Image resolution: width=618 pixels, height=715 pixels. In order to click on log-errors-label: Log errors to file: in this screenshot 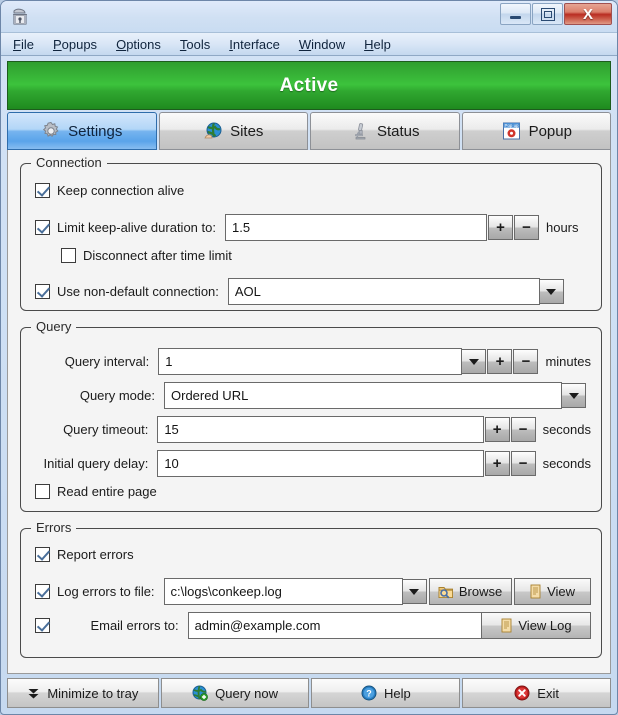, I will do `click(106, 591)`.